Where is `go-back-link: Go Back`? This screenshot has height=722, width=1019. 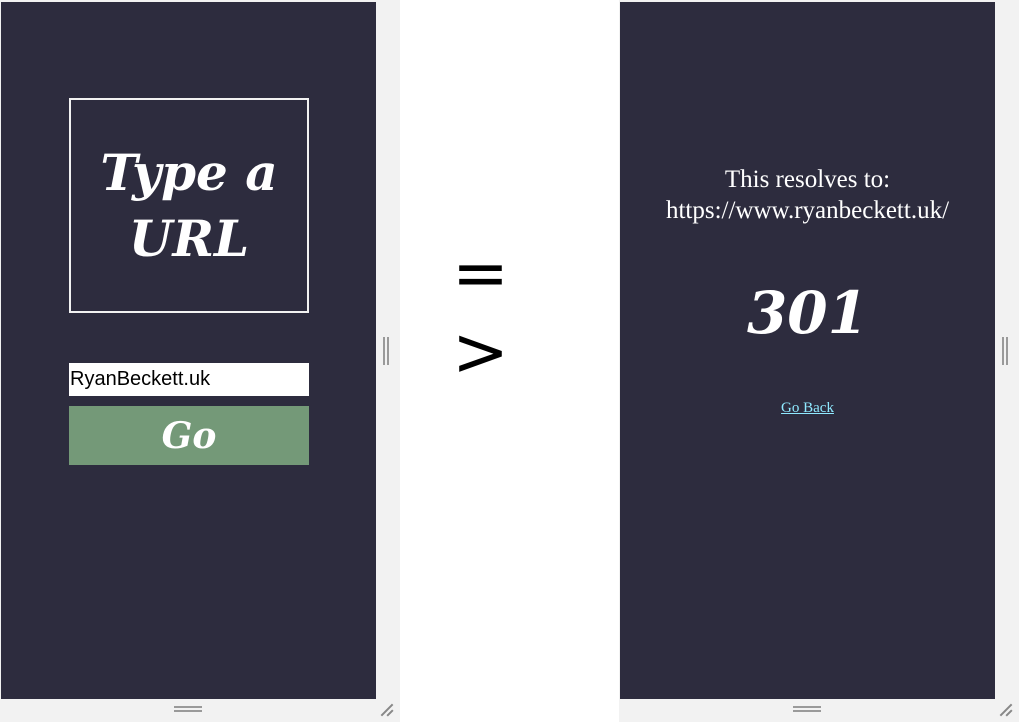
go-back-link: Go Back is located at coordinates (807, 408).